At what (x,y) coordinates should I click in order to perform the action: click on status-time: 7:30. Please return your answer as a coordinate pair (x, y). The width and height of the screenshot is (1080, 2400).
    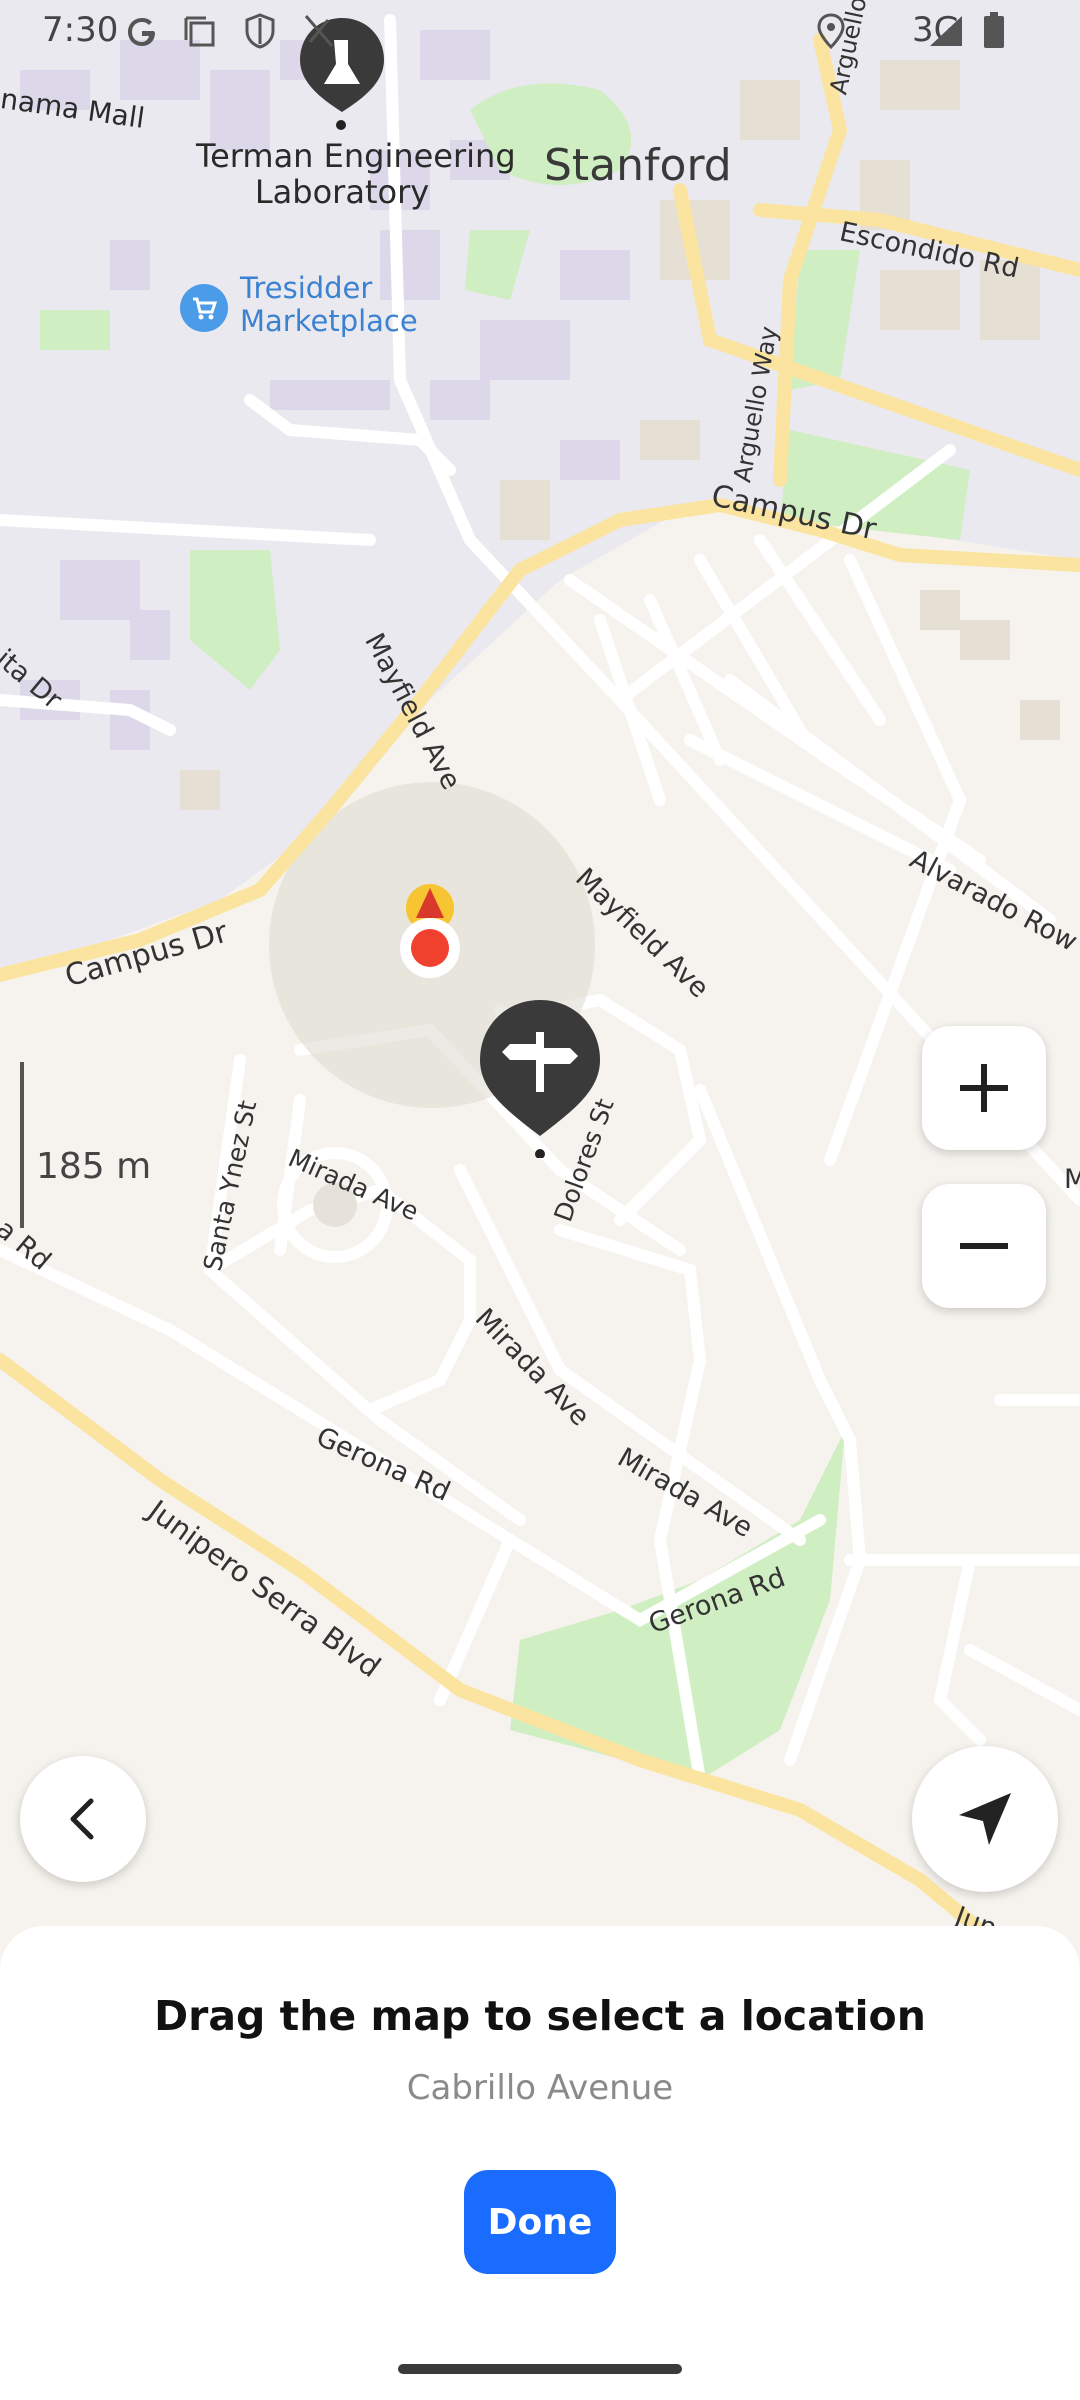
    Looking at the image, I should click on (80, 30).